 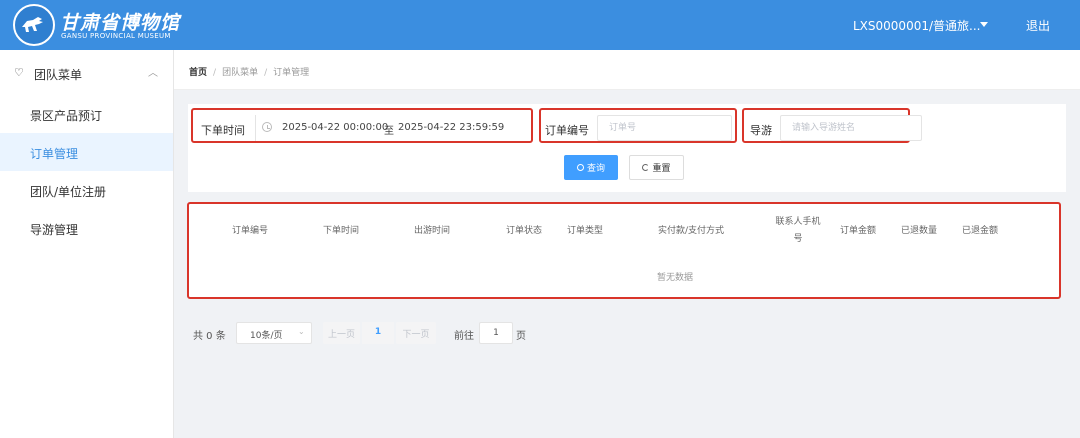 I want to click on refresh-icon, so click(x=646, y=167).